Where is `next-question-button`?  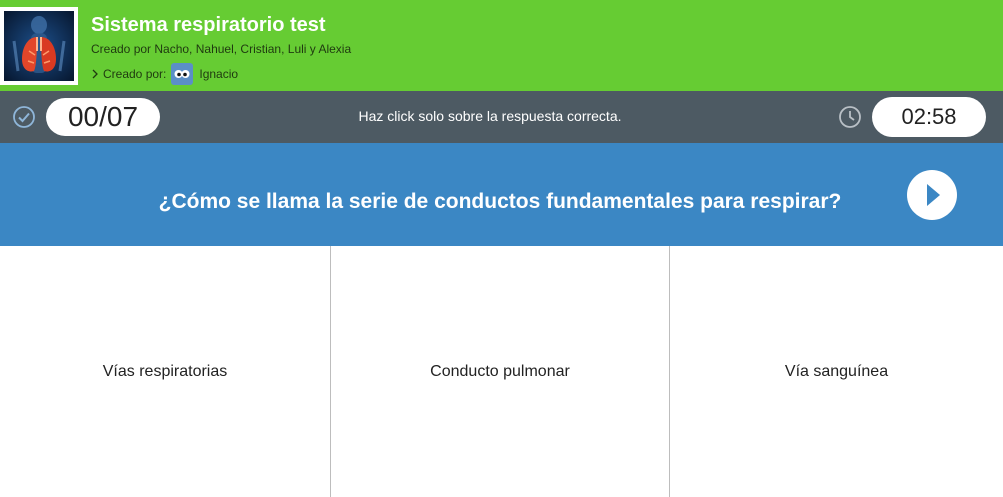
next-question-button is located at coordinates (932, 195).